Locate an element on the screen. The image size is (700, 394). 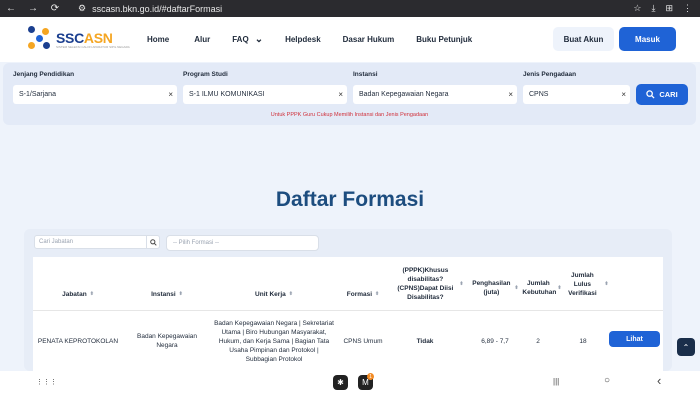
scroll-to-top-button: ⌃ is located at coordinates (686, 347).